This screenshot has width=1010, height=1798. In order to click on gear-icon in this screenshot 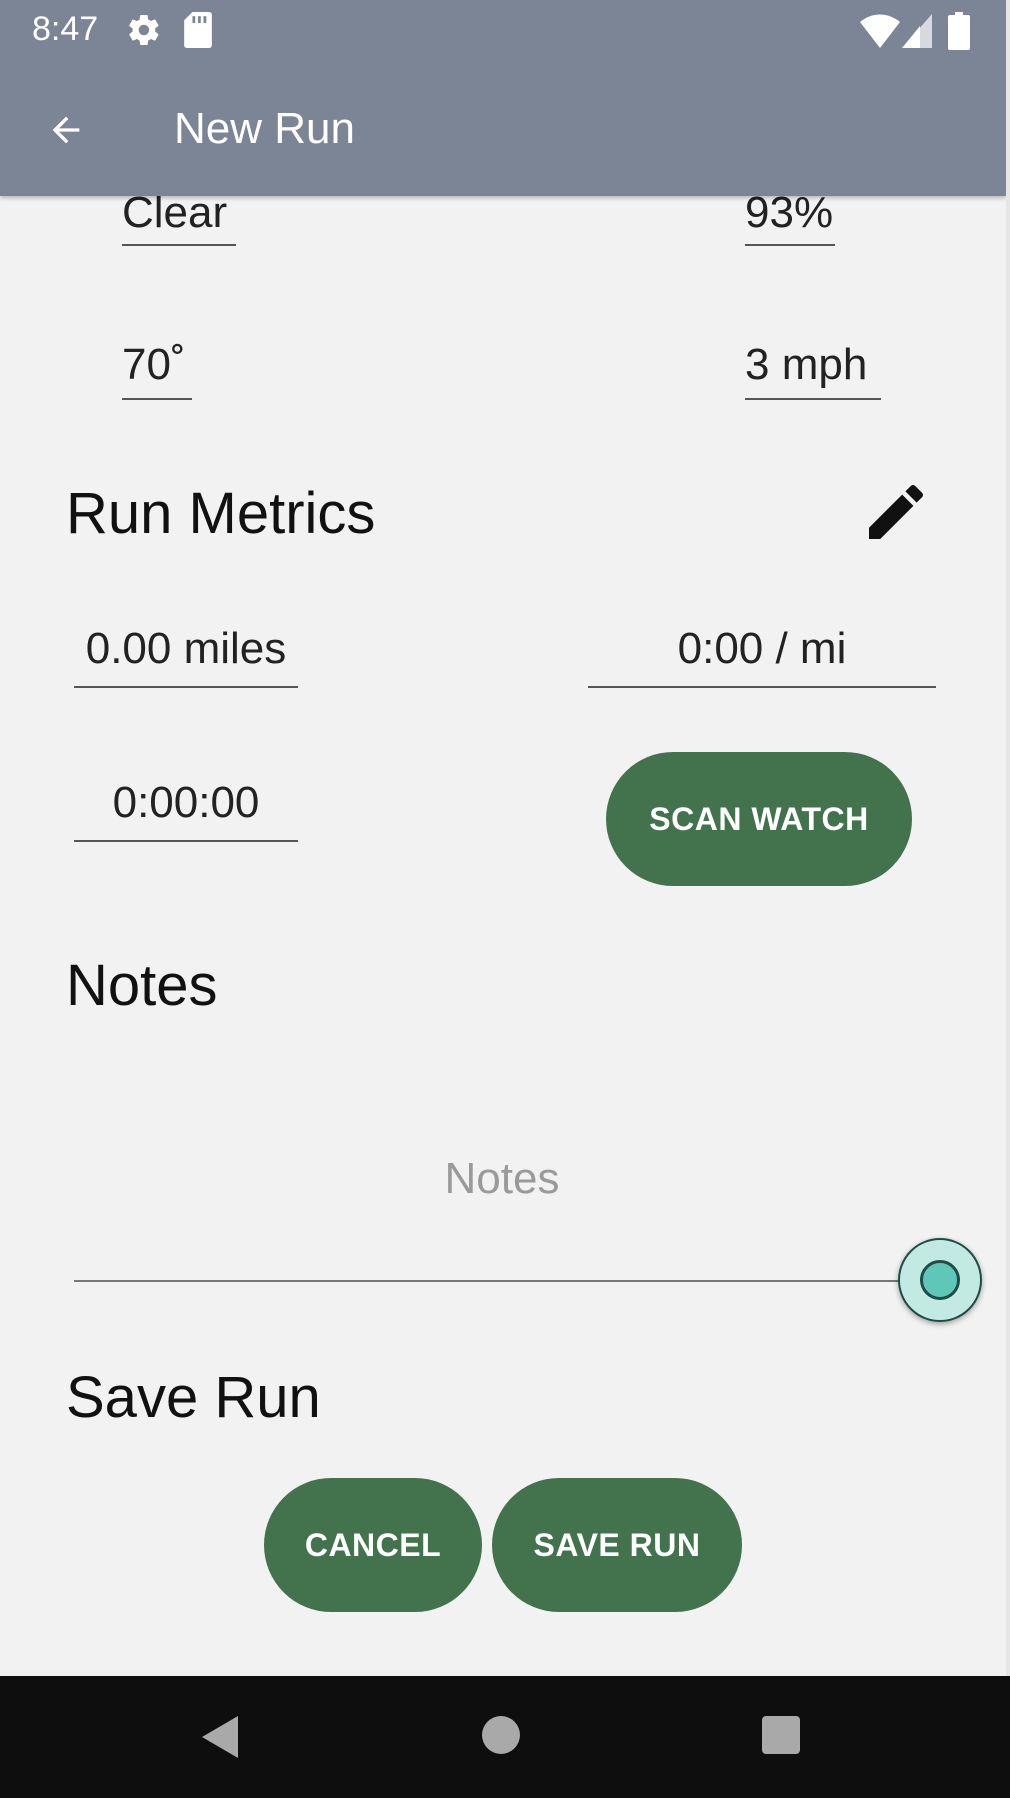, I will do `click(144, 30)`.